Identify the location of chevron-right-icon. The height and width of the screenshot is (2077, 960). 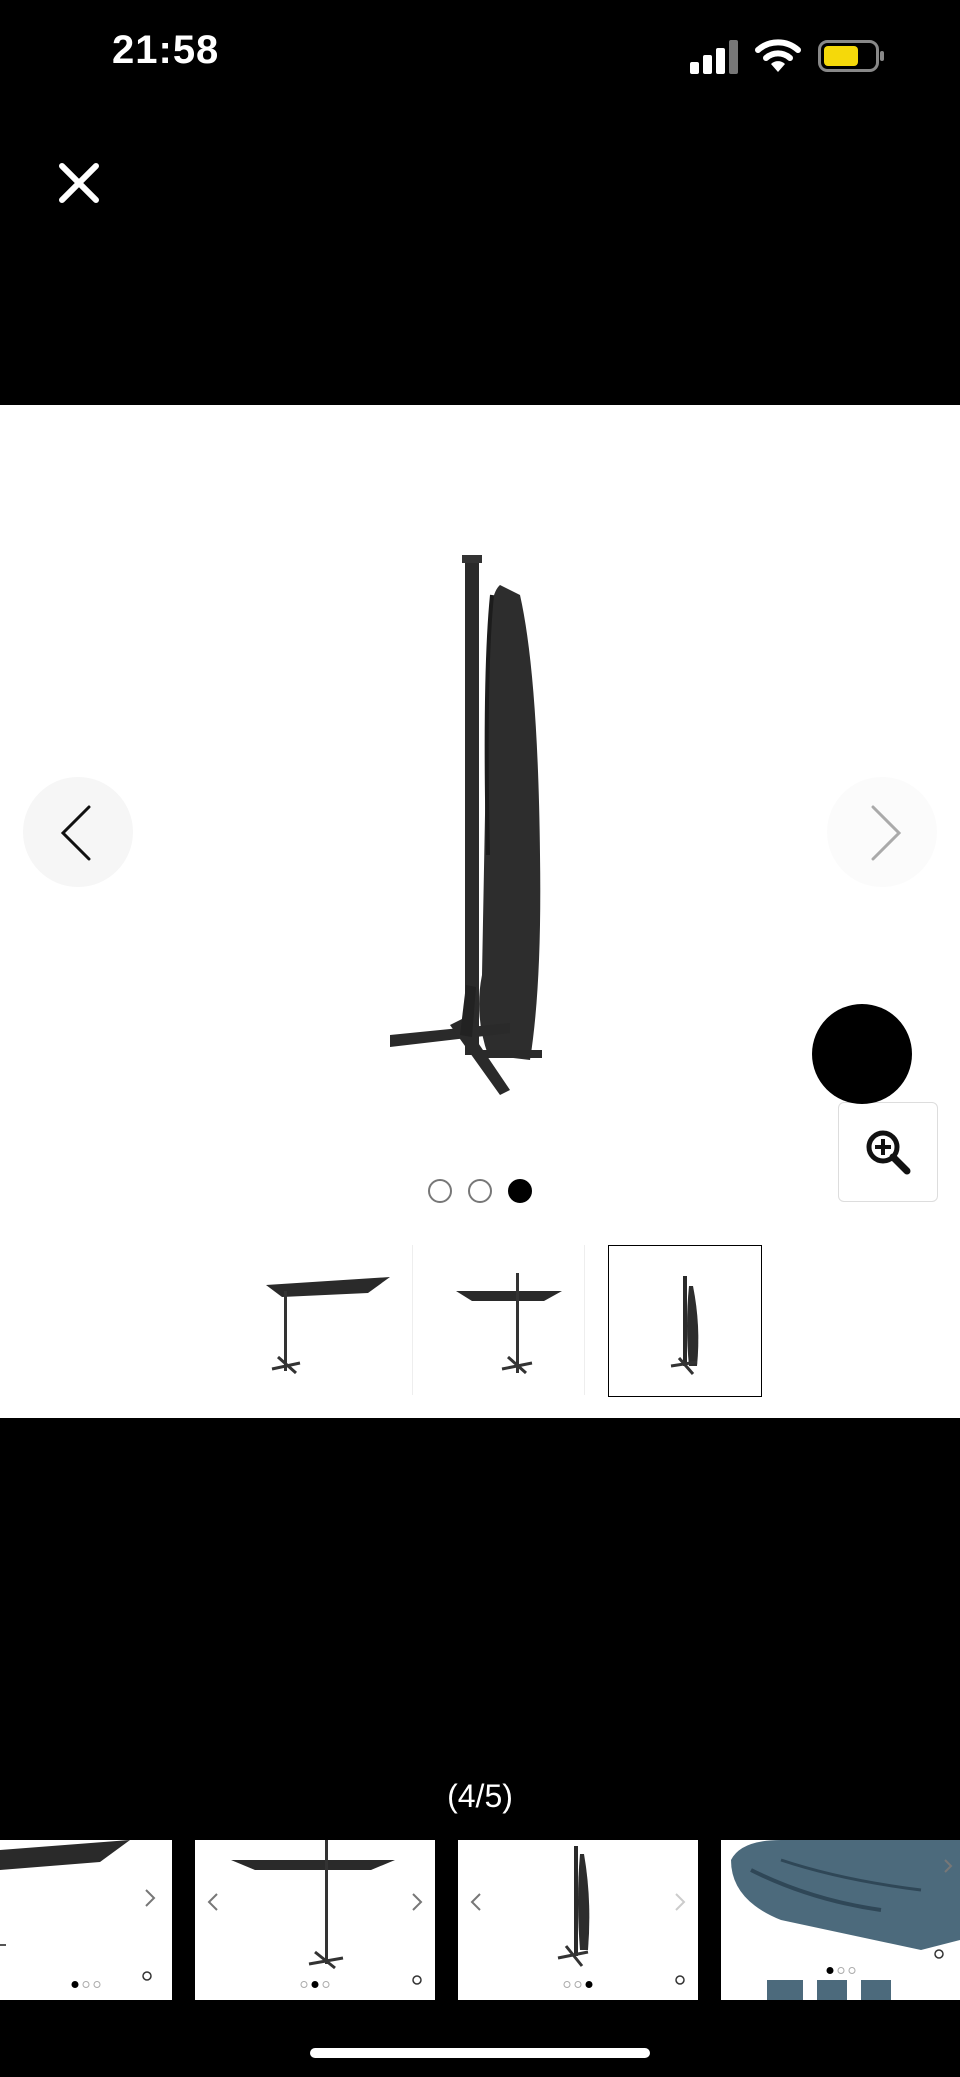
(886, 833).